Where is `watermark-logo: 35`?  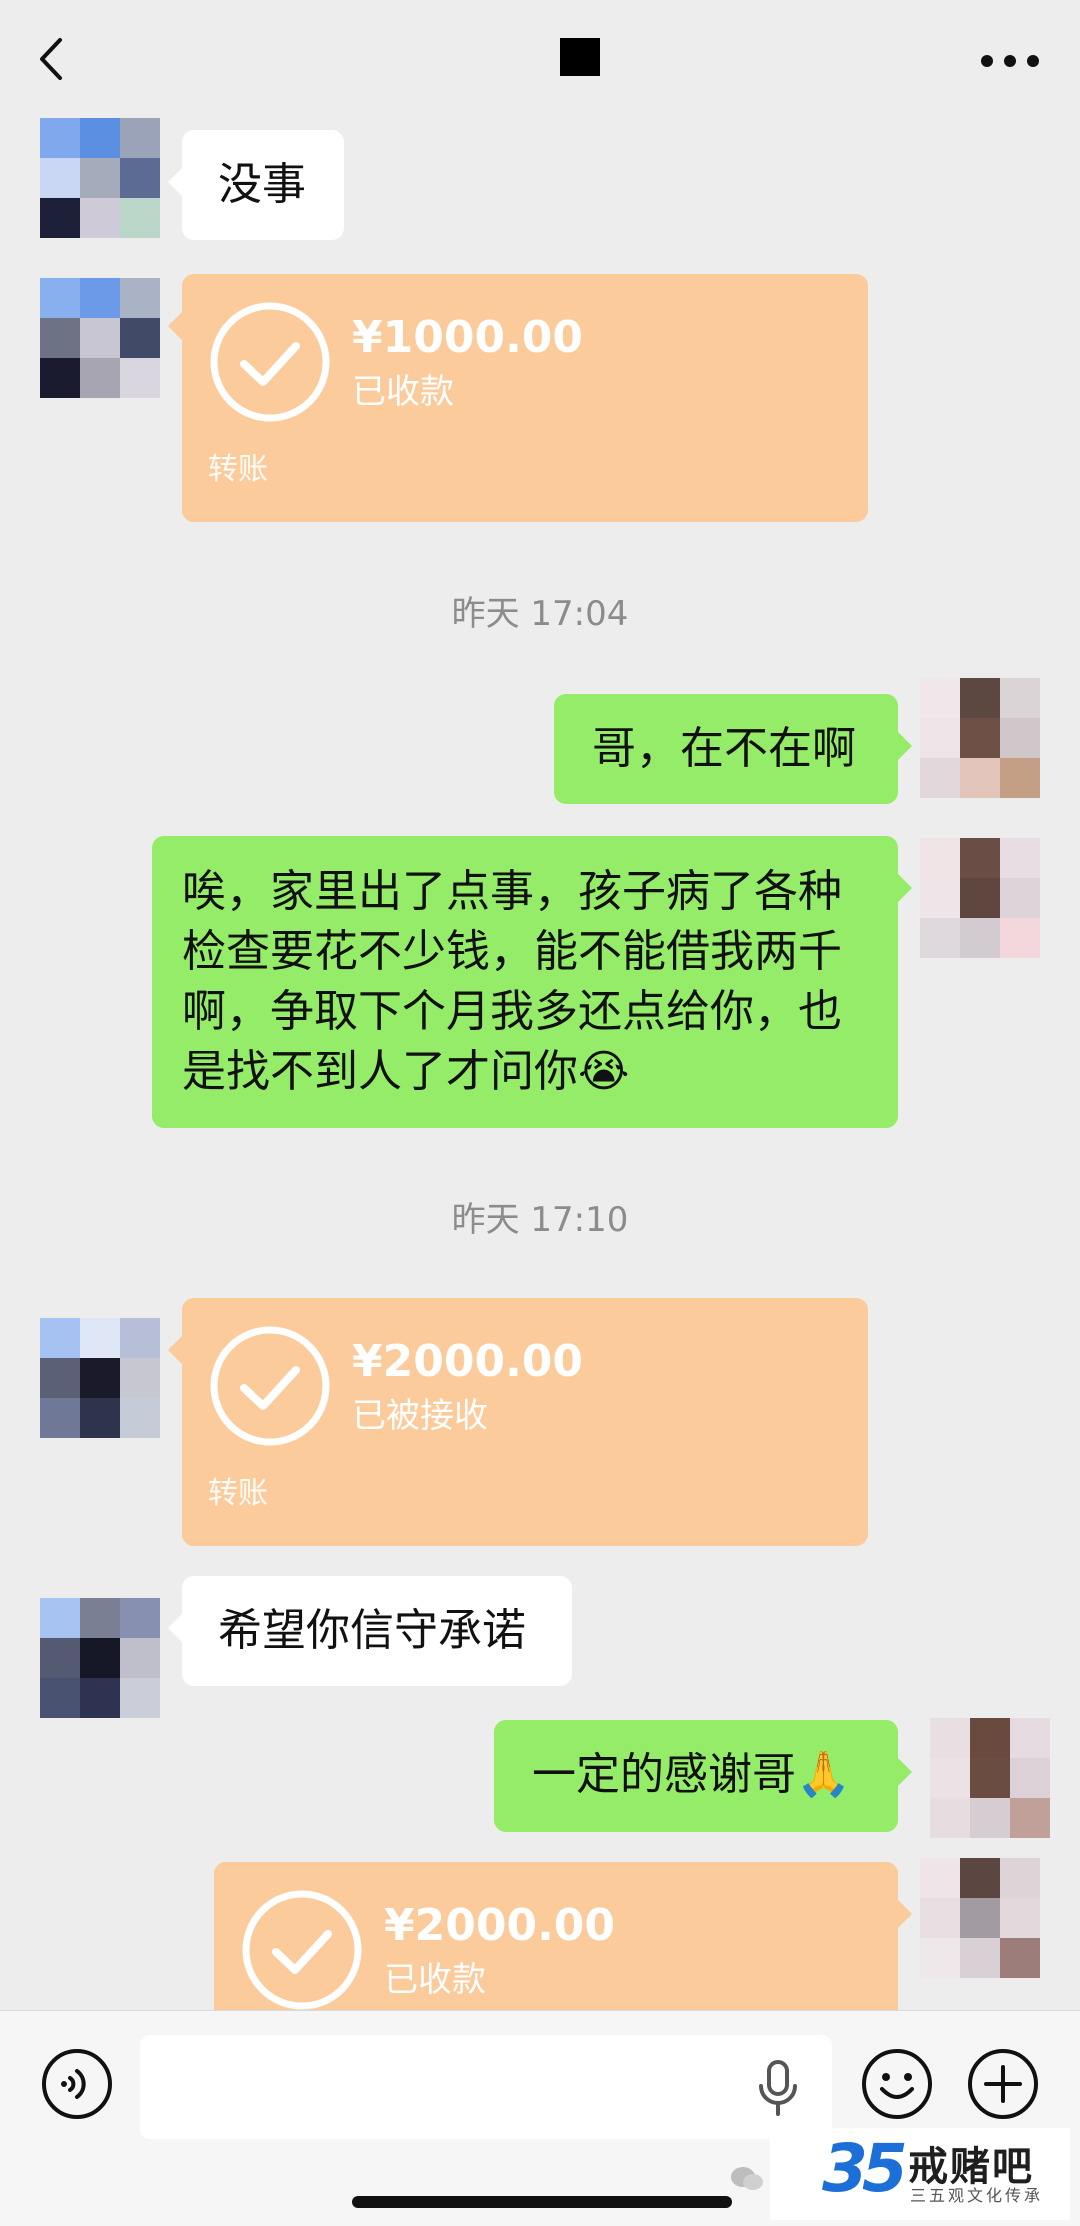
watermark-logo: 35 is located at coordinates (870, 2168).